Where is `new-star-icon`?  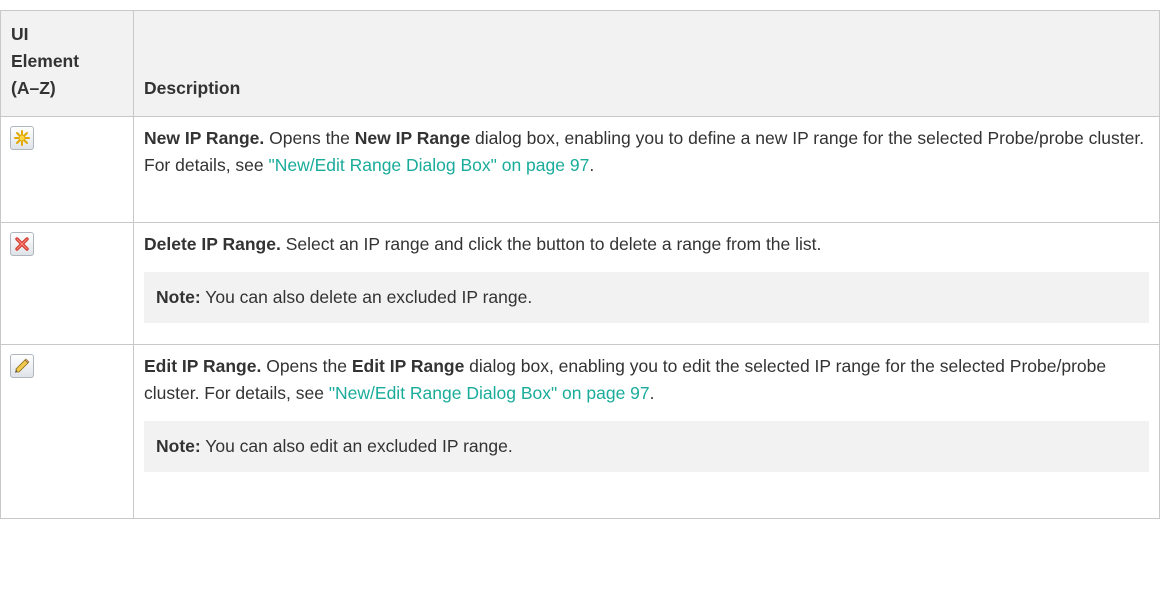 new-star-icon is located at coordinates (22, 138).